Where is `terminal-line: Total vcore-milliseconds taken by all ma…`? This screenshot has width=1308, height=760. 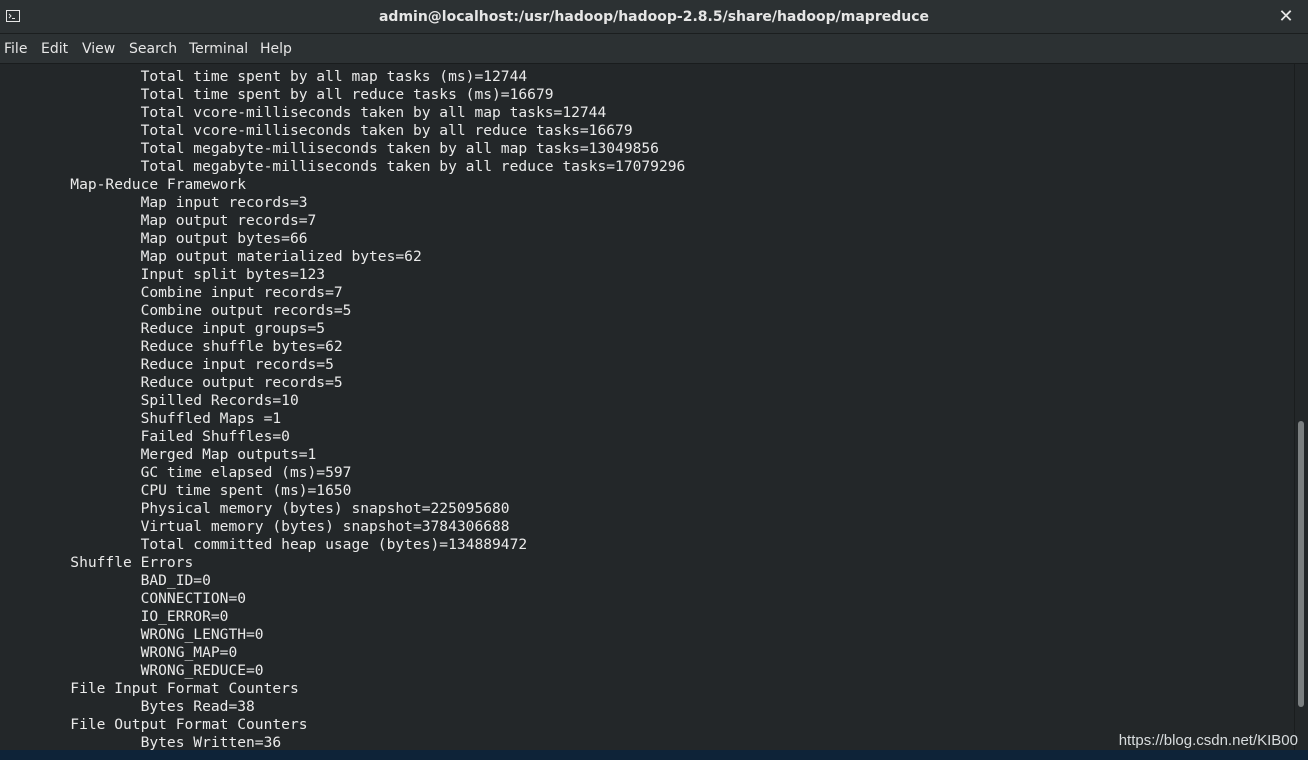
terminal-line: Total vcore-milliseconds taken by all ma… is located at coordinates (303, 112).